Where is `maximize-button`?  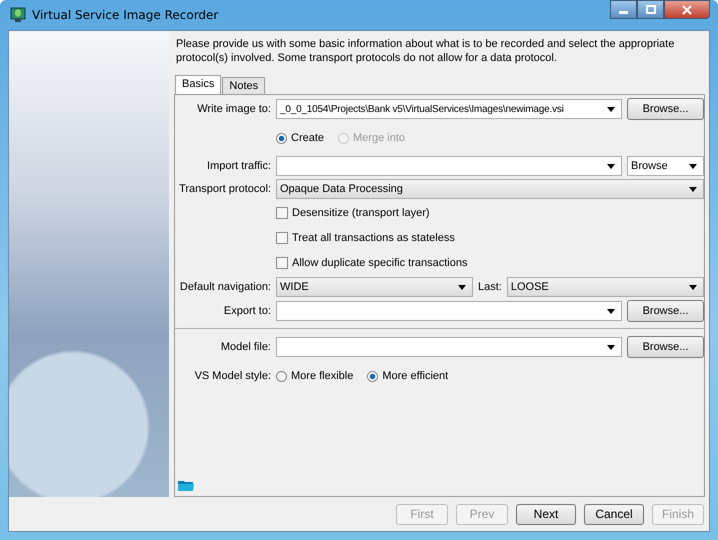
maximize-button is located at coordinates (650, 9).